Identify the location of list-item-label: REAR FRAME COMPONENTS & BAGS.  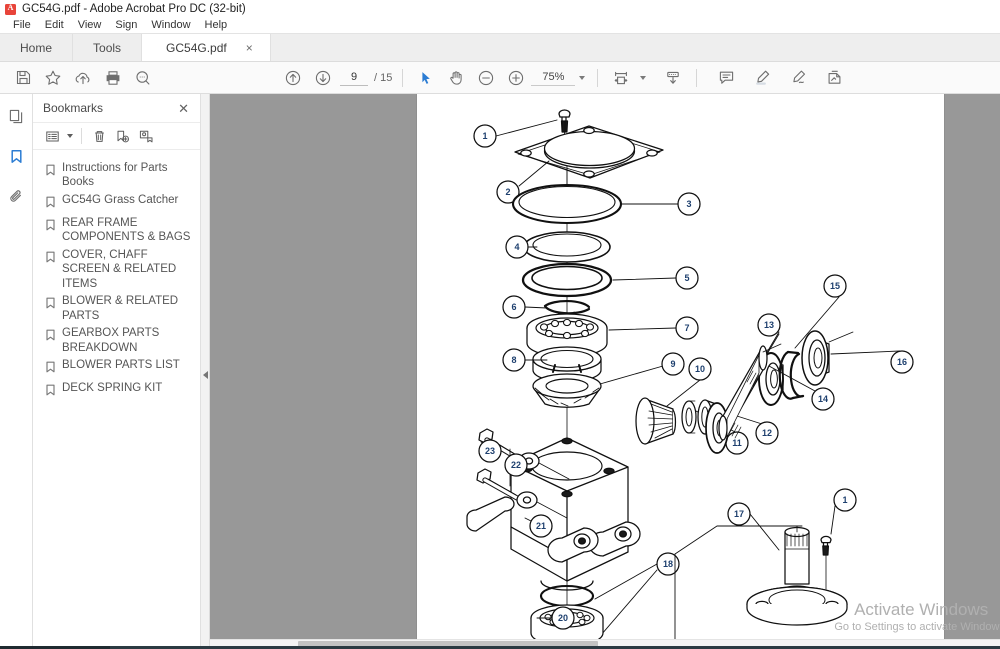
(126, 230).